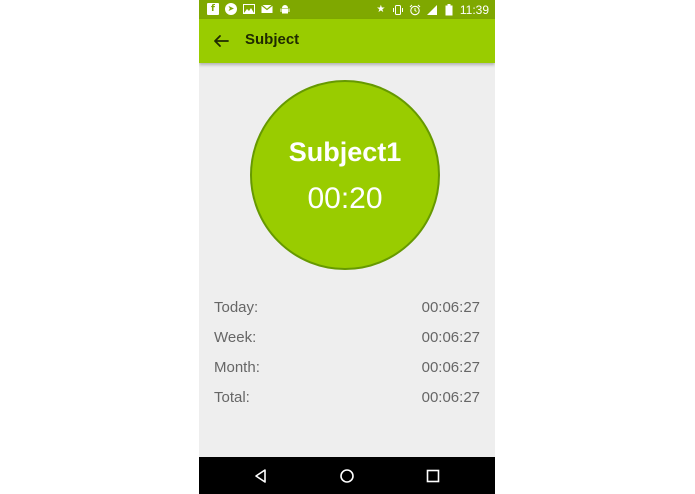  Describe the element at coordinates (474, 10) in the screenshot. I see `status-time: 11:39` at that location.